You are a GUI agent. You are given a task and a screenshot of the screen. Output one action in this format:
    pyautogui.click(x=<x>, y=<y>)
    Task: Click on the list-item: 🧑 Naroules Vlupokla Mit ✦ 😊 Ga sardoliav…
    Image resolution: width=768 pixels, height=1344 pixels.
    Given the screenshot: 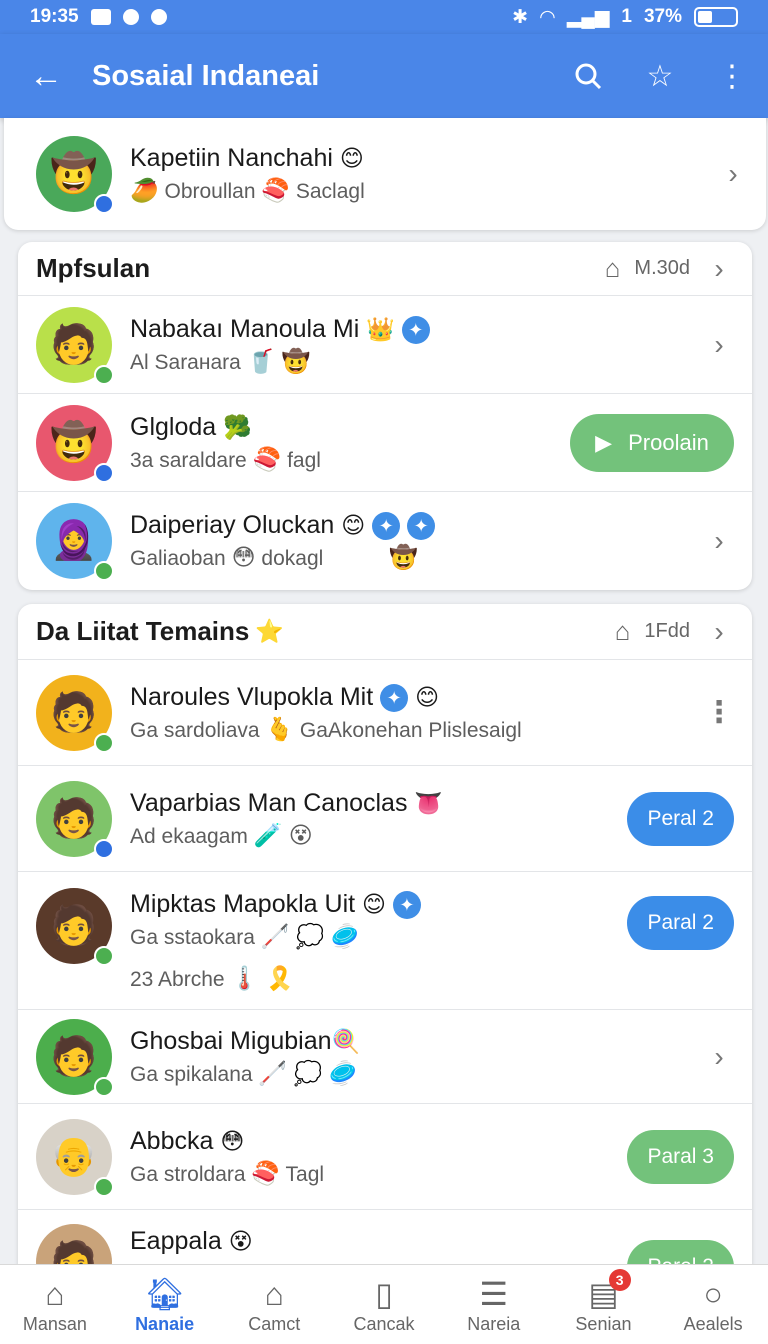 What is the action you would take?
    pyautogui.click(x=385, y=713)
    